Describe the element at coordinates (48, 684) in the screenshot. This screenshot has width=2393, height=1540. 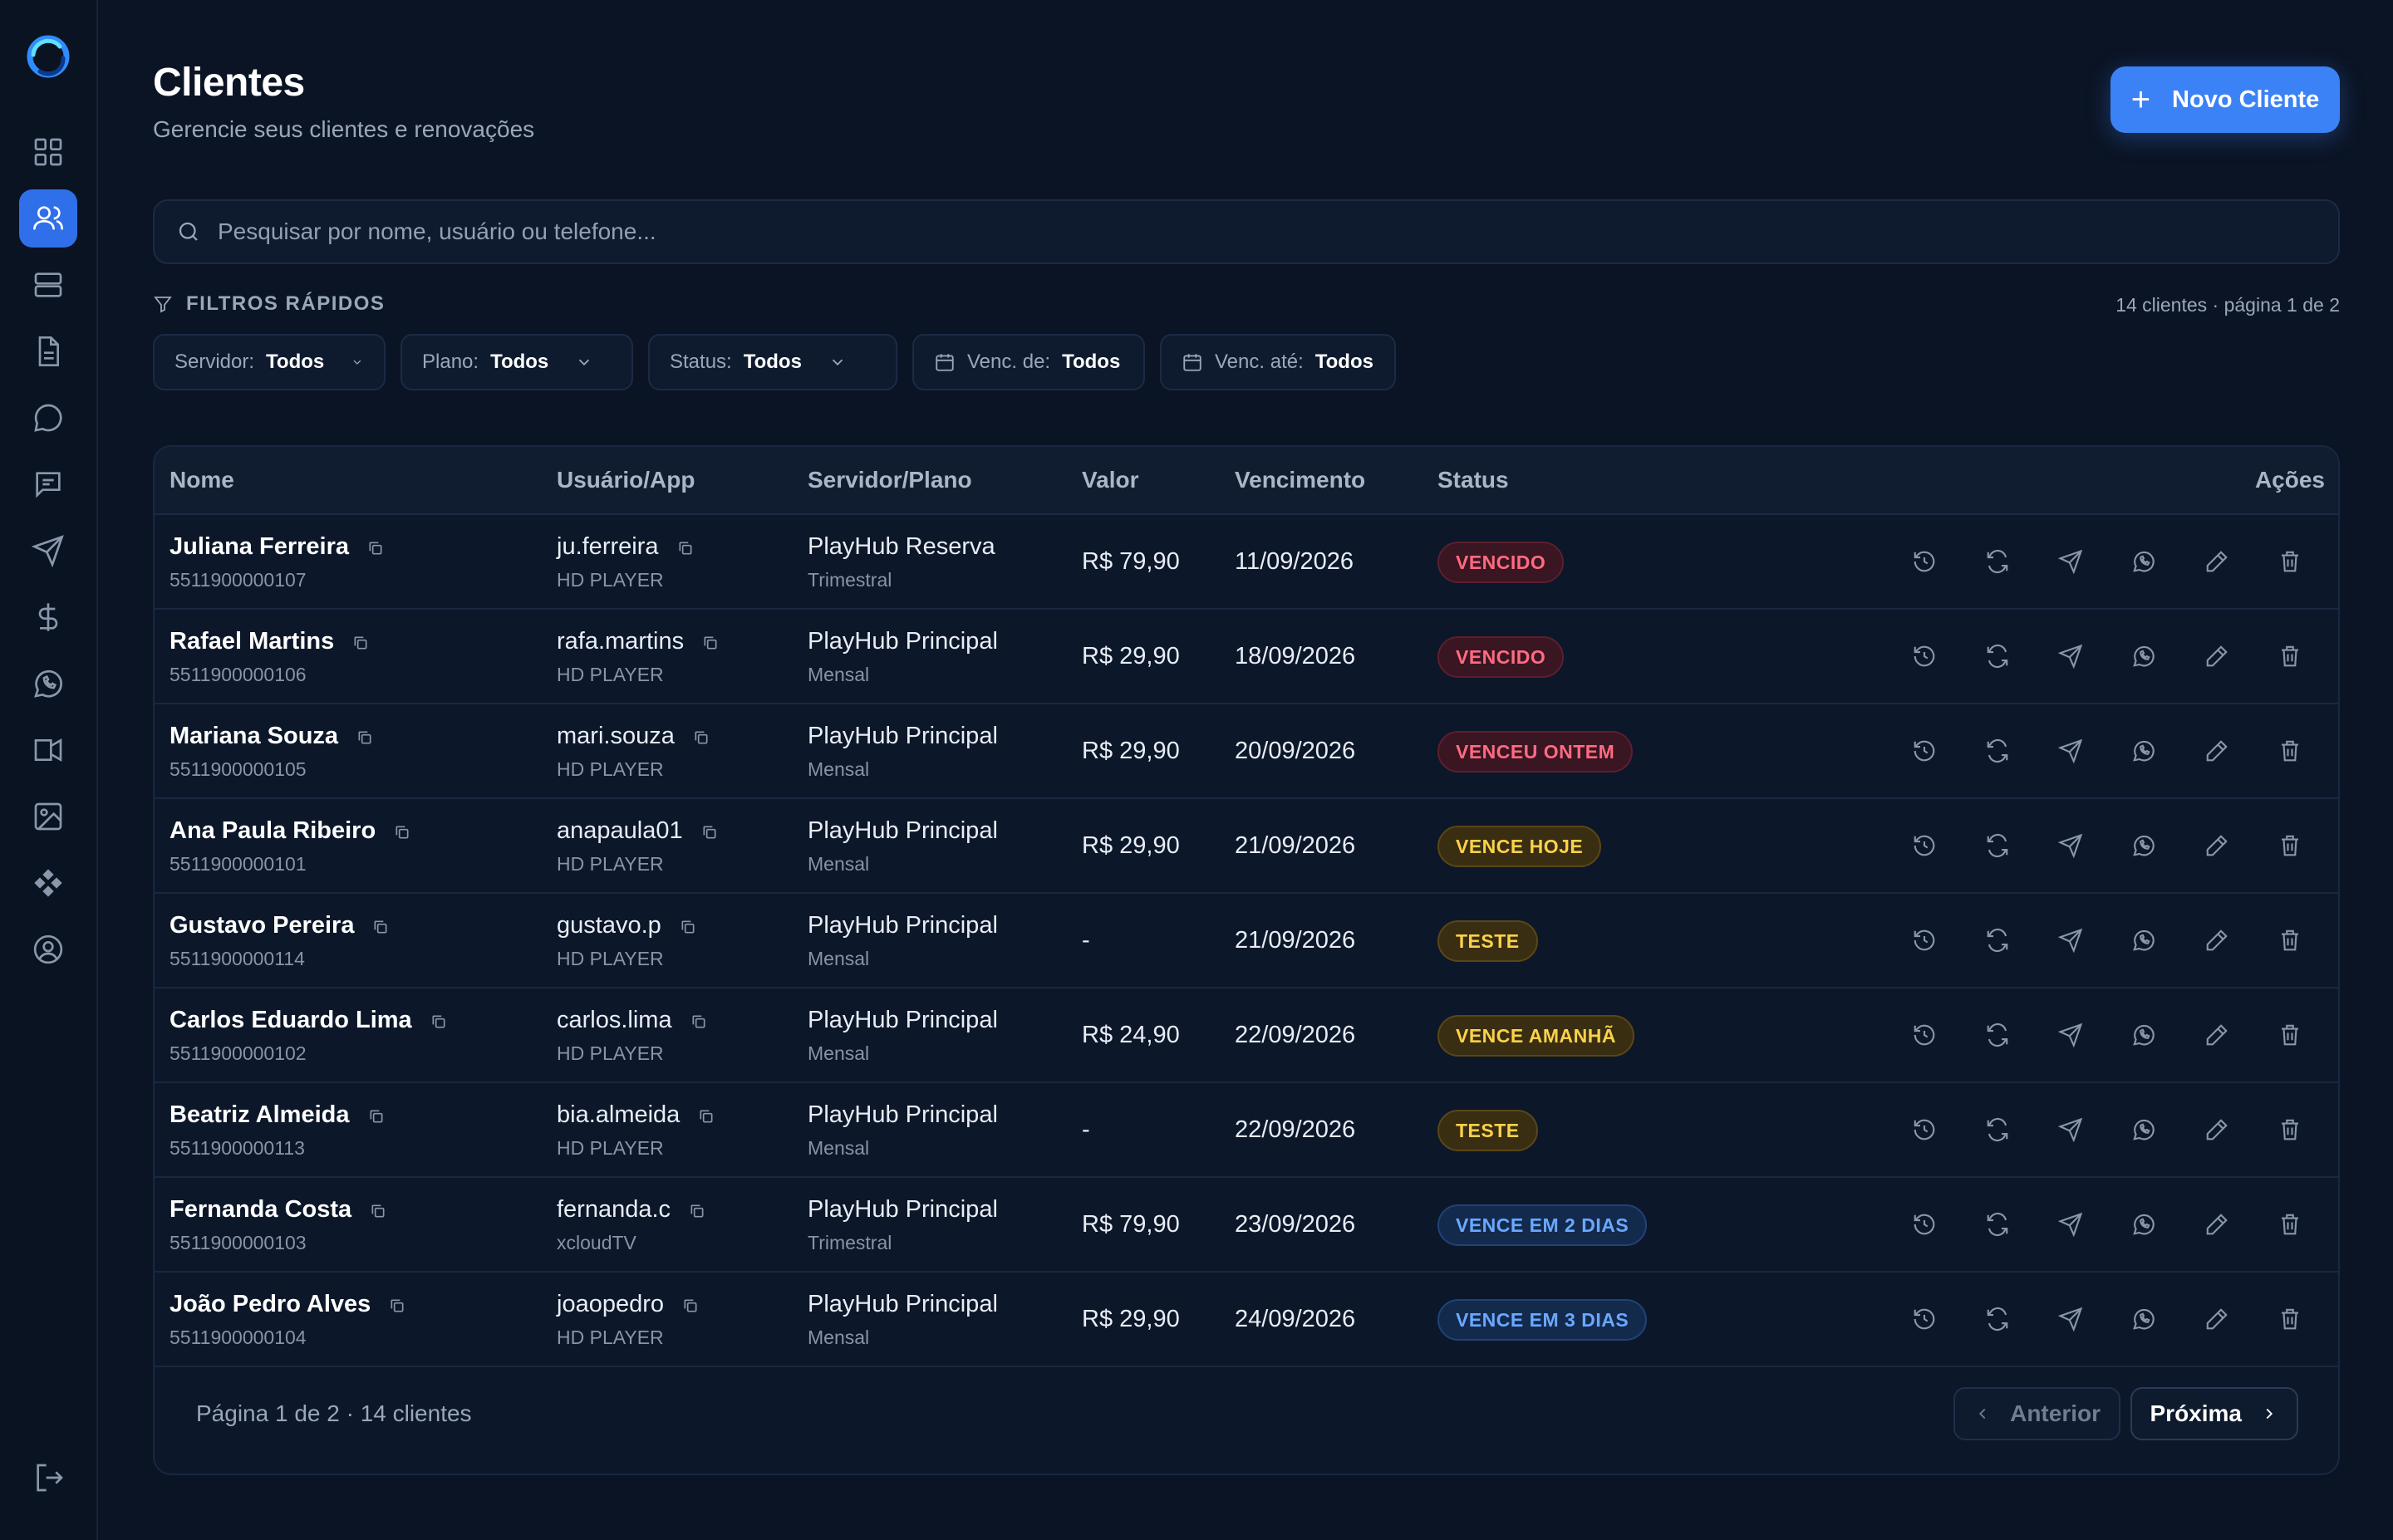
I see `sidebar-item-whatsapp` at that location.